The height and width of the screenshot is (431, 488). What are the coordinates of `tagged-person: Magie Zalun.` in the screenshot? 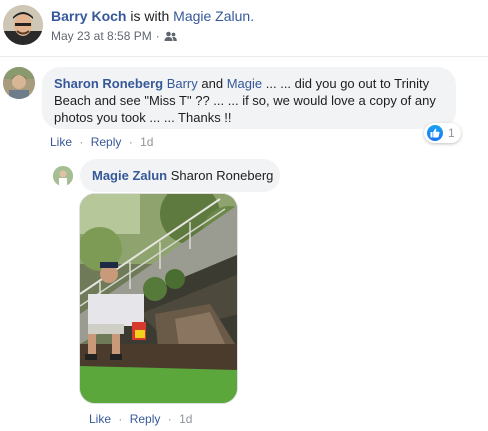 It's located at (213, 16).